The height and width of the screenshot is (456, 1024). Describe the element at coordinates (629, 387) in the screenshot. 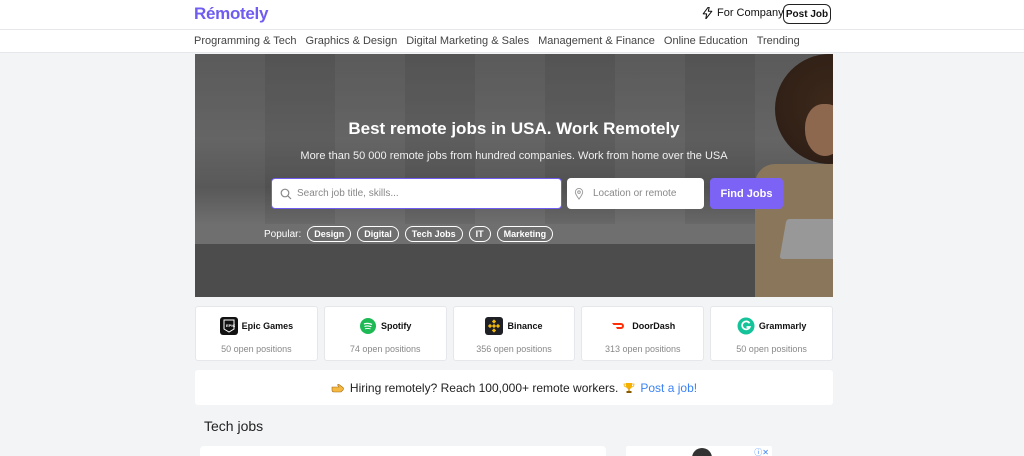

I see `trophy-icon` at that location.